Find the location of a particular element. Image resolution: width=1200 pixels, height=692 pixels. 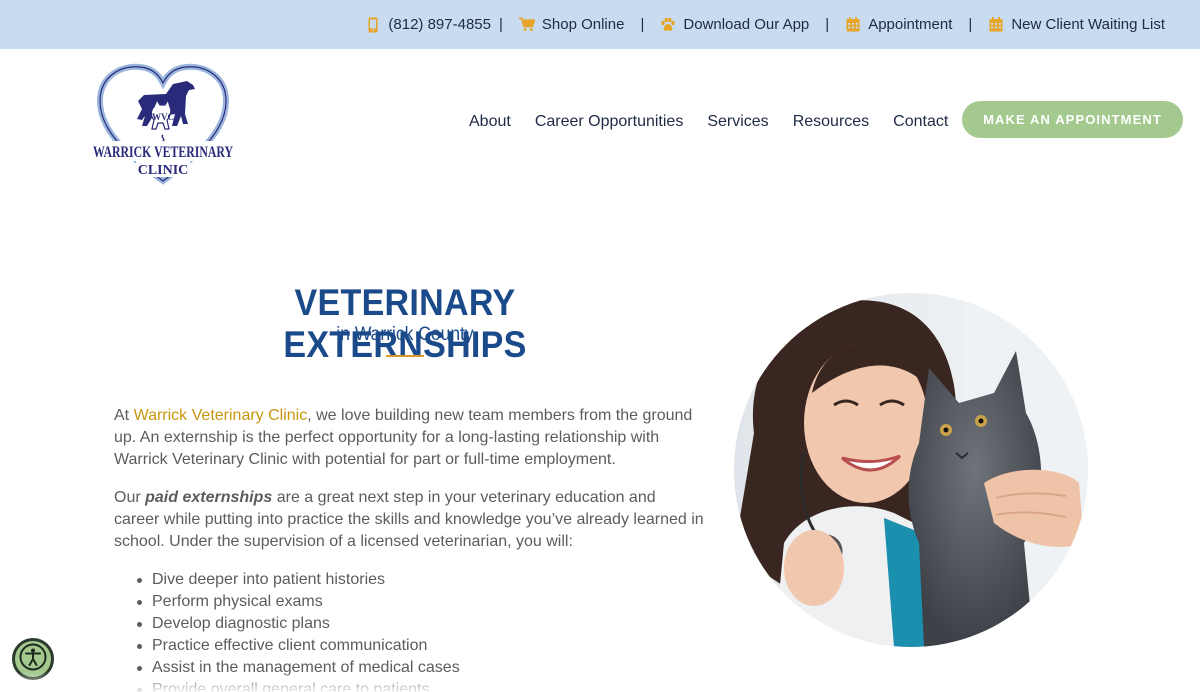

phone-icon is located at coordinates (373, 25).